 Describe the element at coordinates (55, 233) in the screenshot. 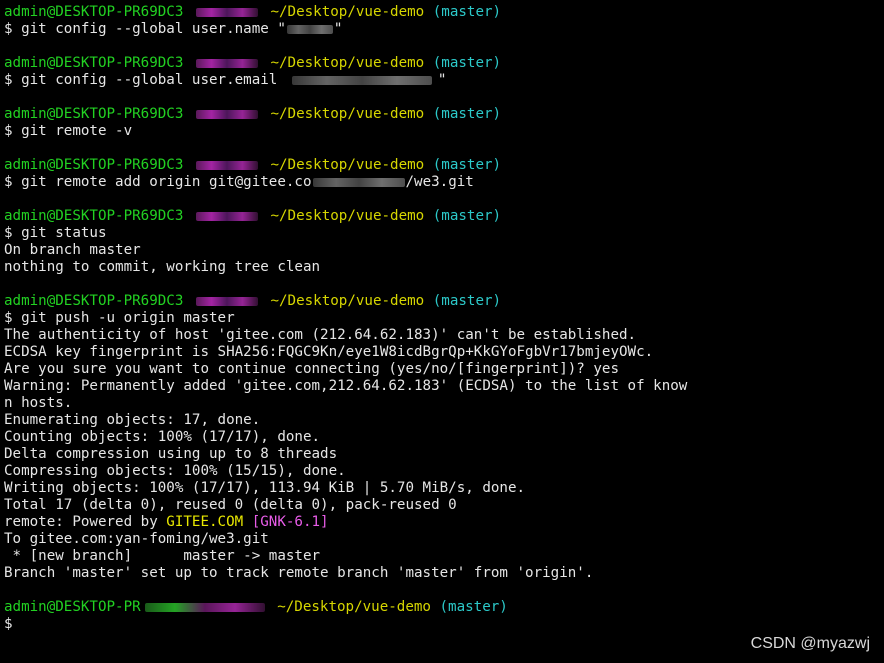

I see `command-text: $ git status` at that location.